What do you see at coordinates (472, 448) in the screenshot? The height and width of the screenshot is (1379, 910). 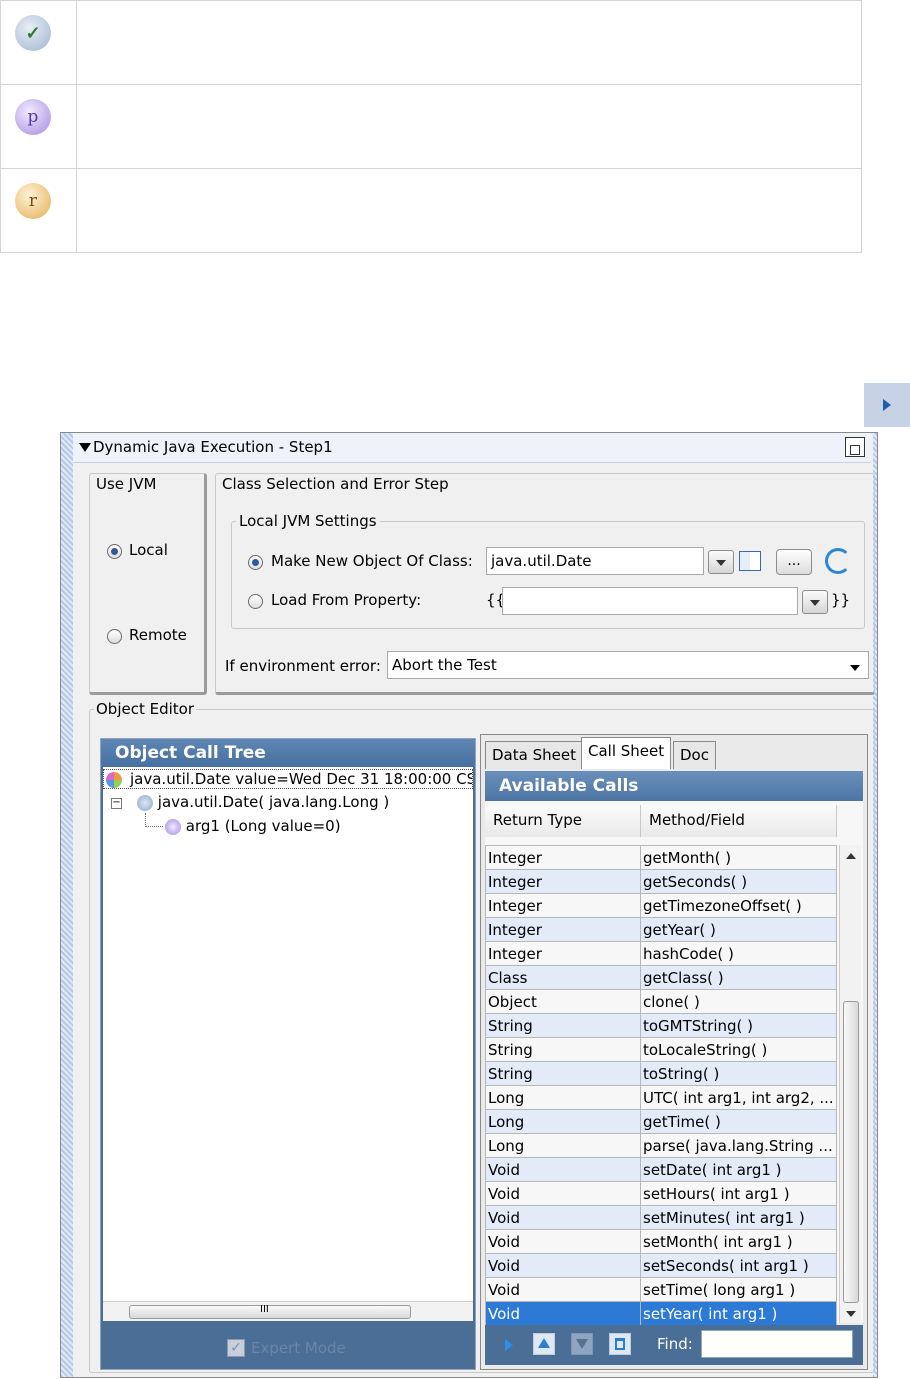 I see `panel-title-bar: Dynamic Java Execution - Step1` at bounding box center [472, 448].